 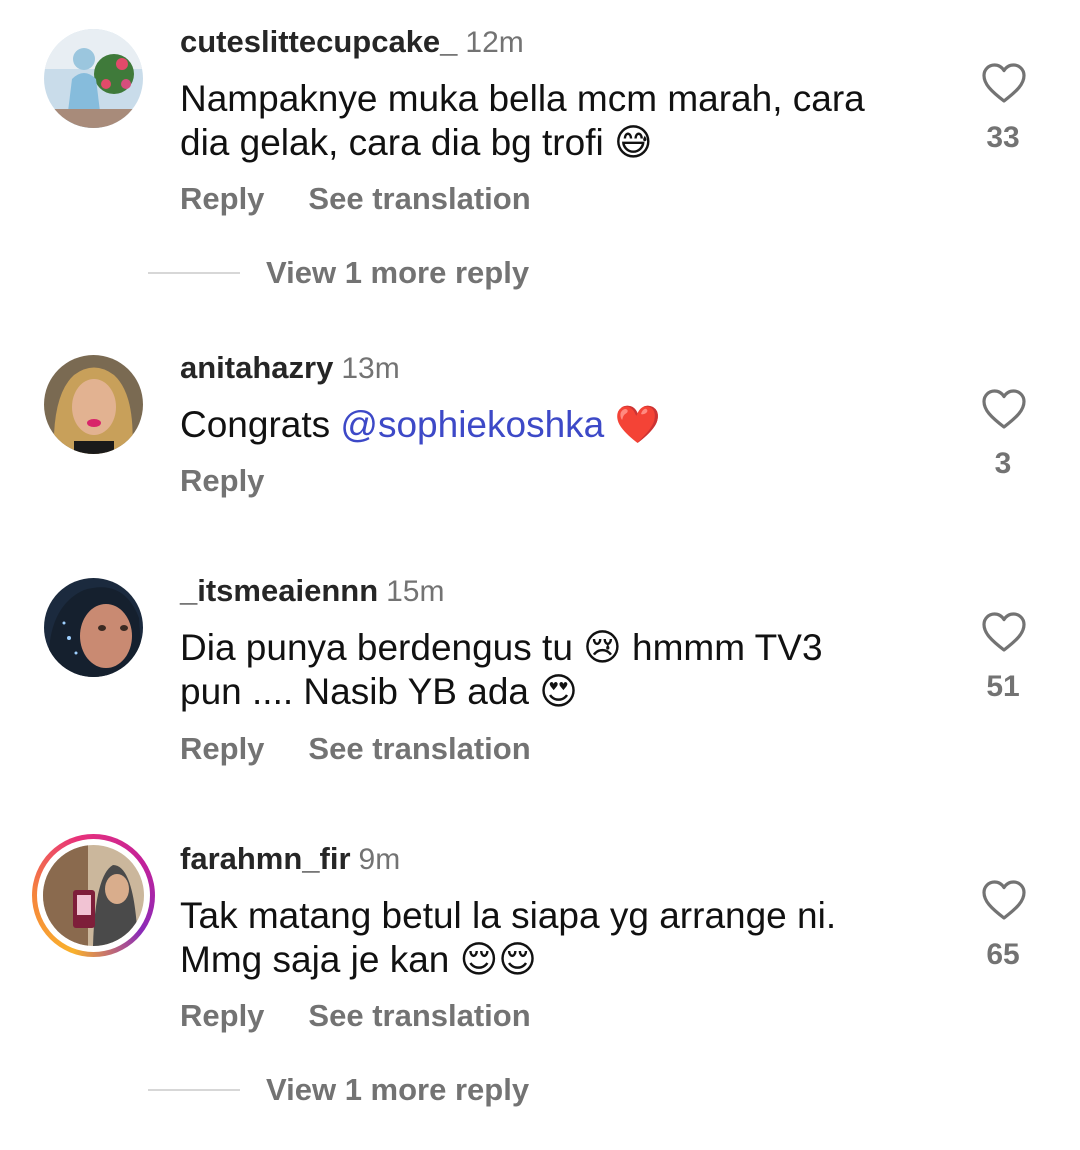 I want to click on emoji: ❤️, so click(x=637, y=424).